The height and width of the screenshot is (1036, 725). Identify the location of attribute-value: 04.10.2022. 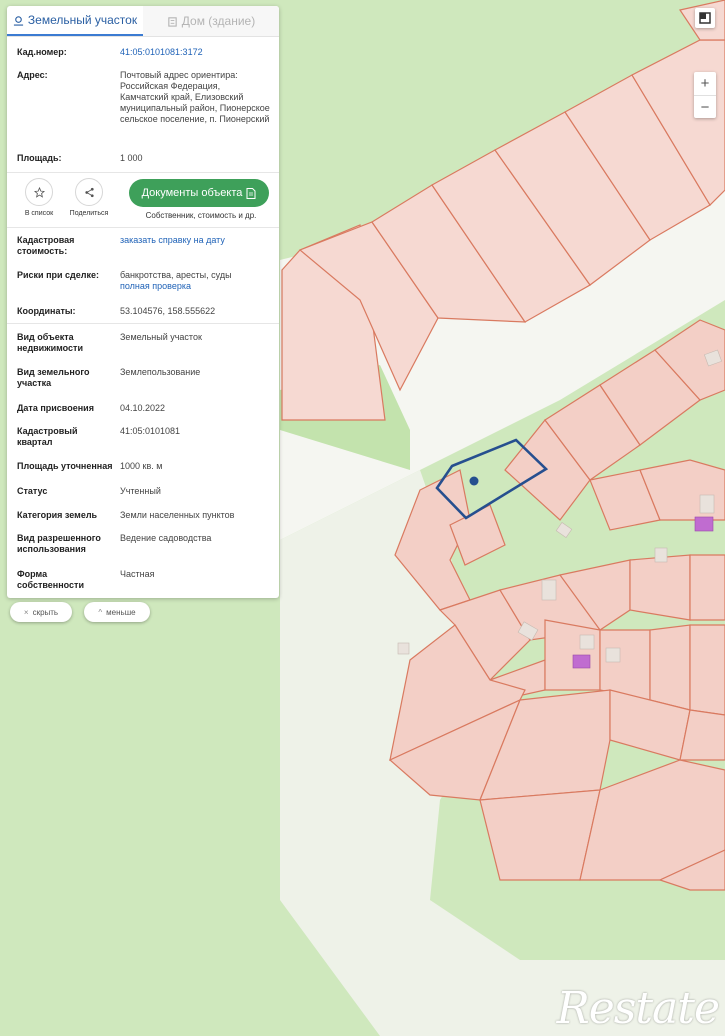
(143, 408).